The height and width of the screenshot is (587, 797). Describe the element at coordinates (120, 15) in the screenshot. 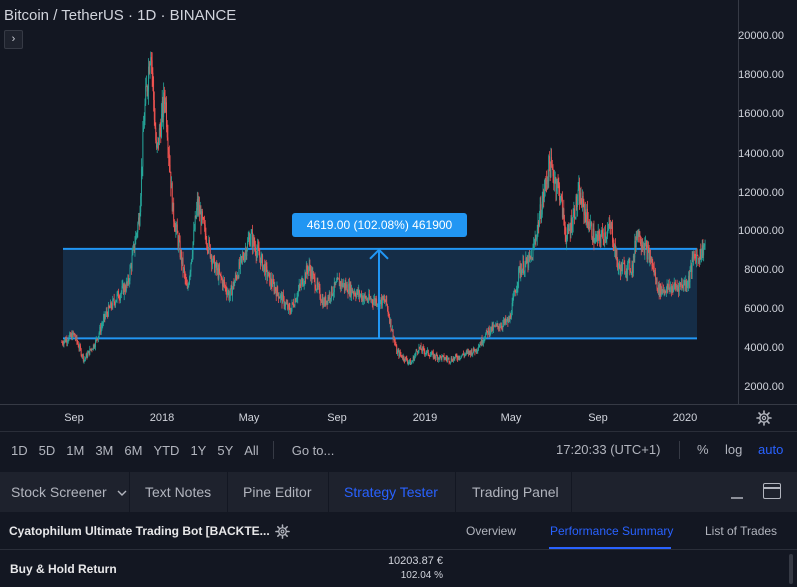

I see `symbol-title: Bitcoin / TetherUS · 1D · BINANCE` at that location.